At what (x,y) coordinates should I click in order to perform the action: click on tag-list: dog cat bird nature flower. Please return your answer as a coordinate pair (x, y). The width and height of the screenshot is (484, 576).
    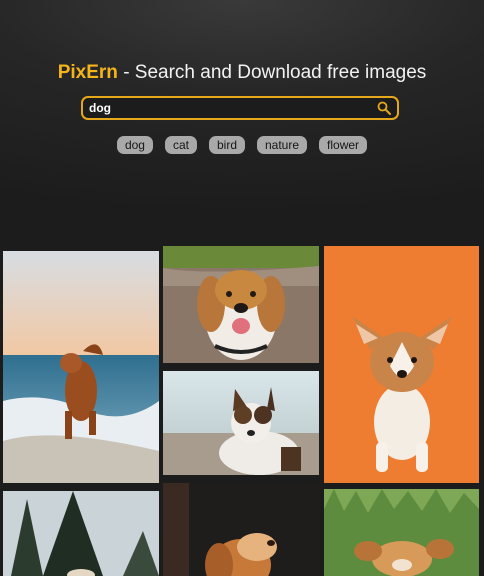
    Looking at the image, I should click on (242, 145).